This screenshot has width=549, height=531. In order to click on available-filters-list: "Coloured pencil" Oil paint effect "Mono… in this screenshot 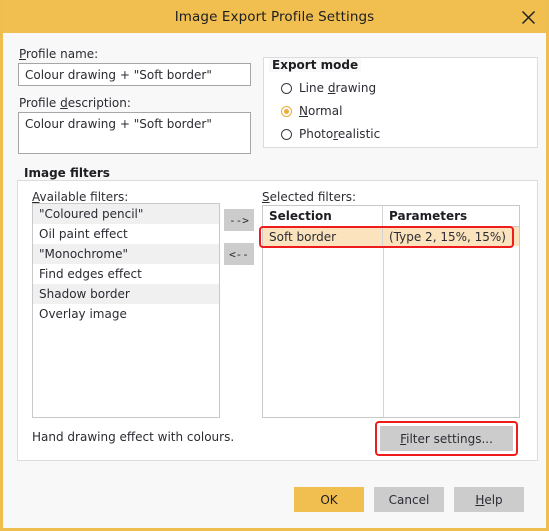, I will do `click(126, 310)`.